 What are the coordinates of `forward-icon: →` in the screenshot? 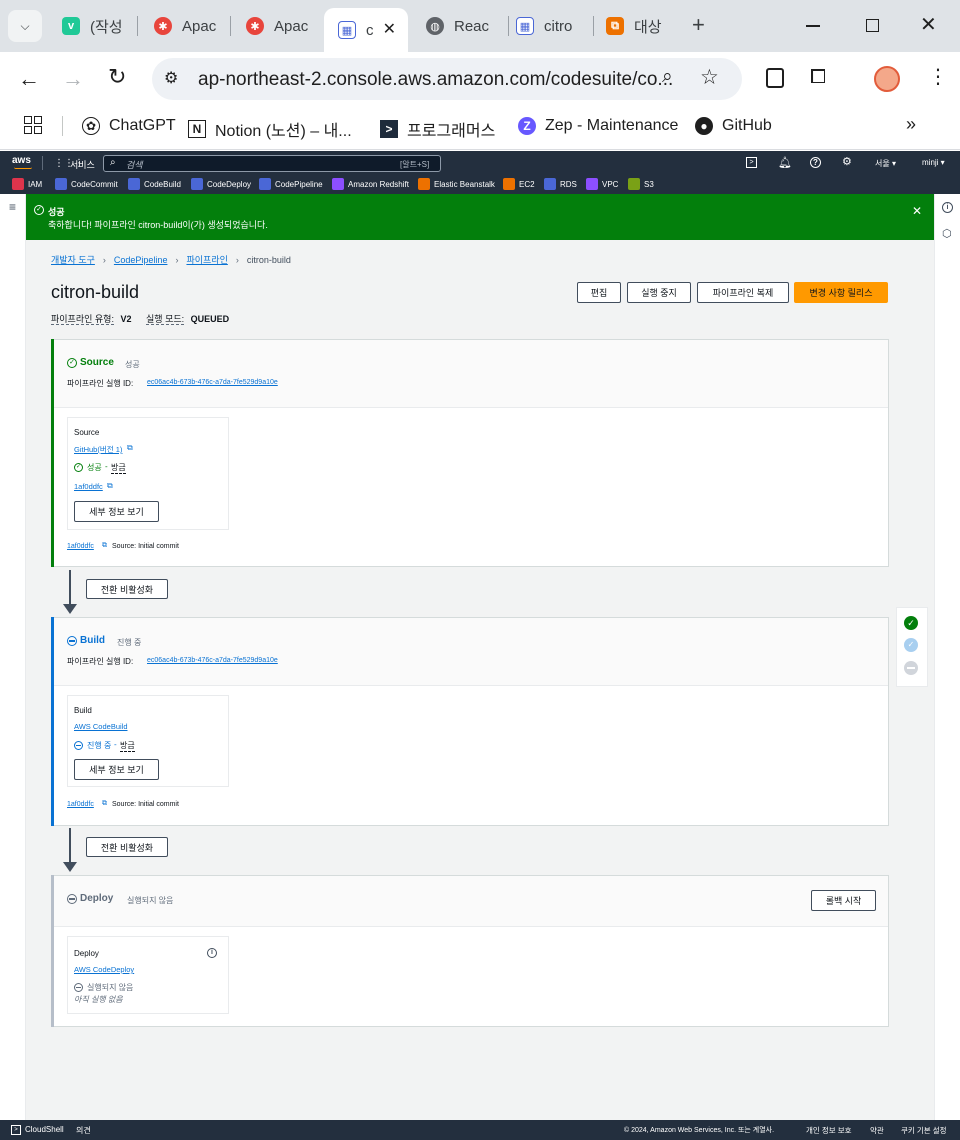 It's located at (73, 79).